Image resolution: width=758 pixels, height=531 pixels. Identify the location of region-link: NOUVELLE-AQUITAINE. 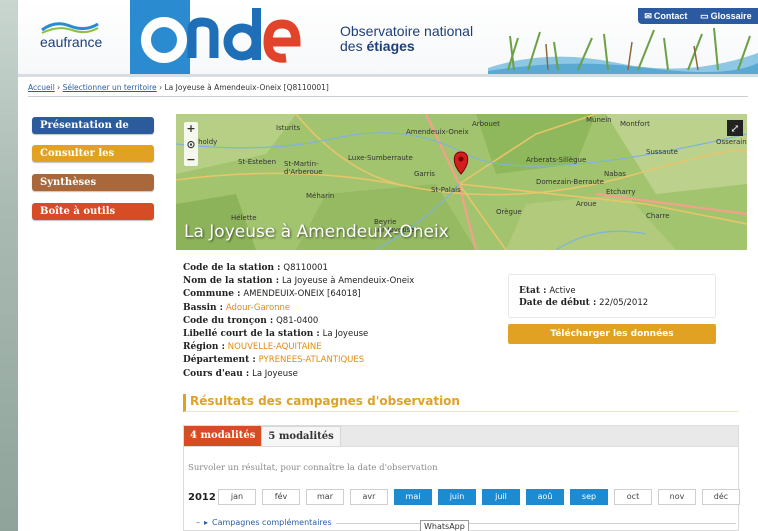
(275, 347).